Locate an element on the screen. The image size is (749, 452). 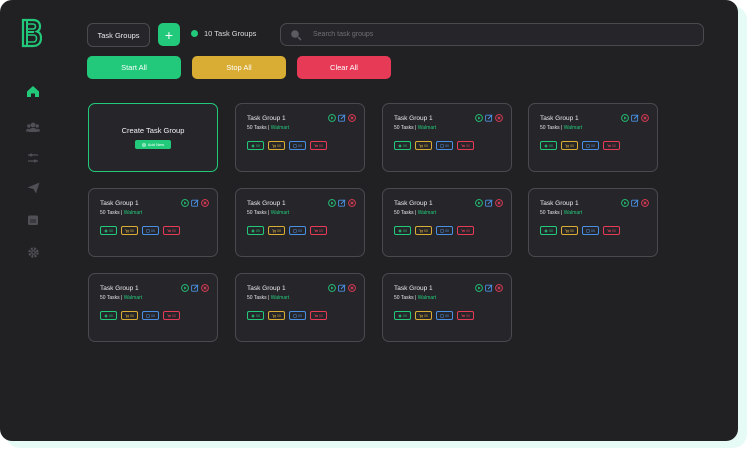
sliders-icon is located at coordinates (33, 158).